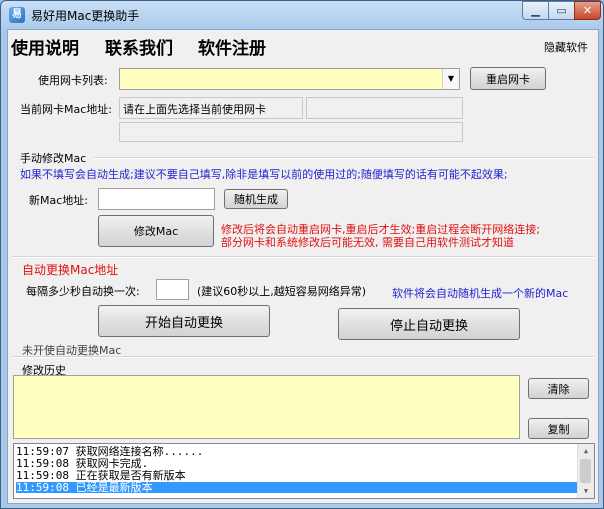 The width and height of the screenshot is (604, 509). I want to click on manual-section-title: 手动修改Mac, so click(53, 158).